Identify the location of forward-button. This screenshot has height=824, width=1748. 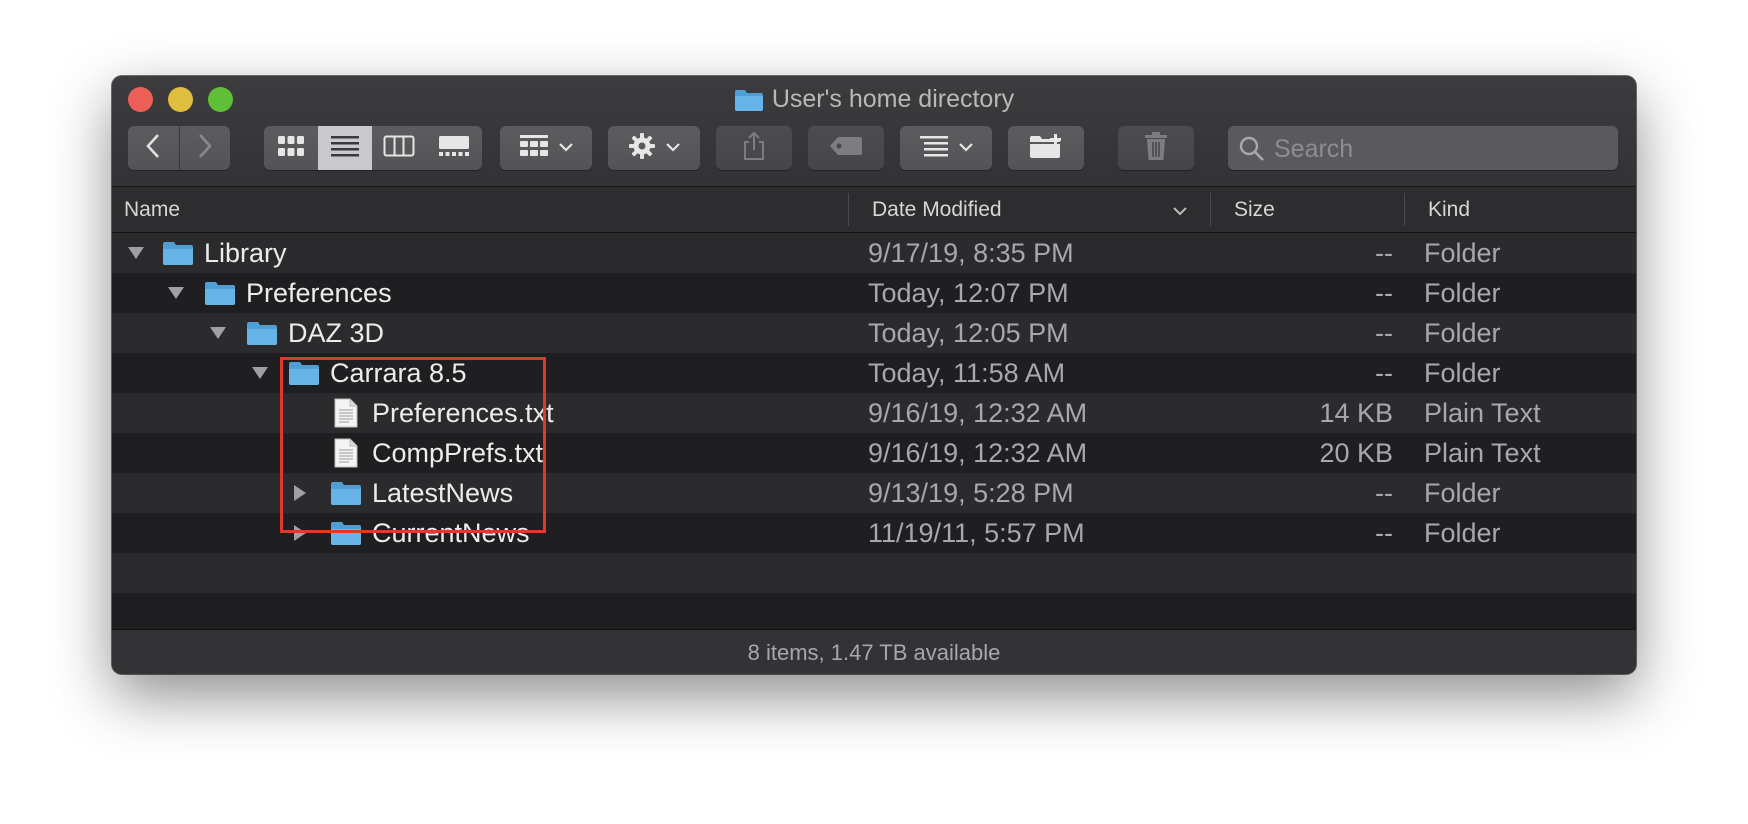
(205, 148).